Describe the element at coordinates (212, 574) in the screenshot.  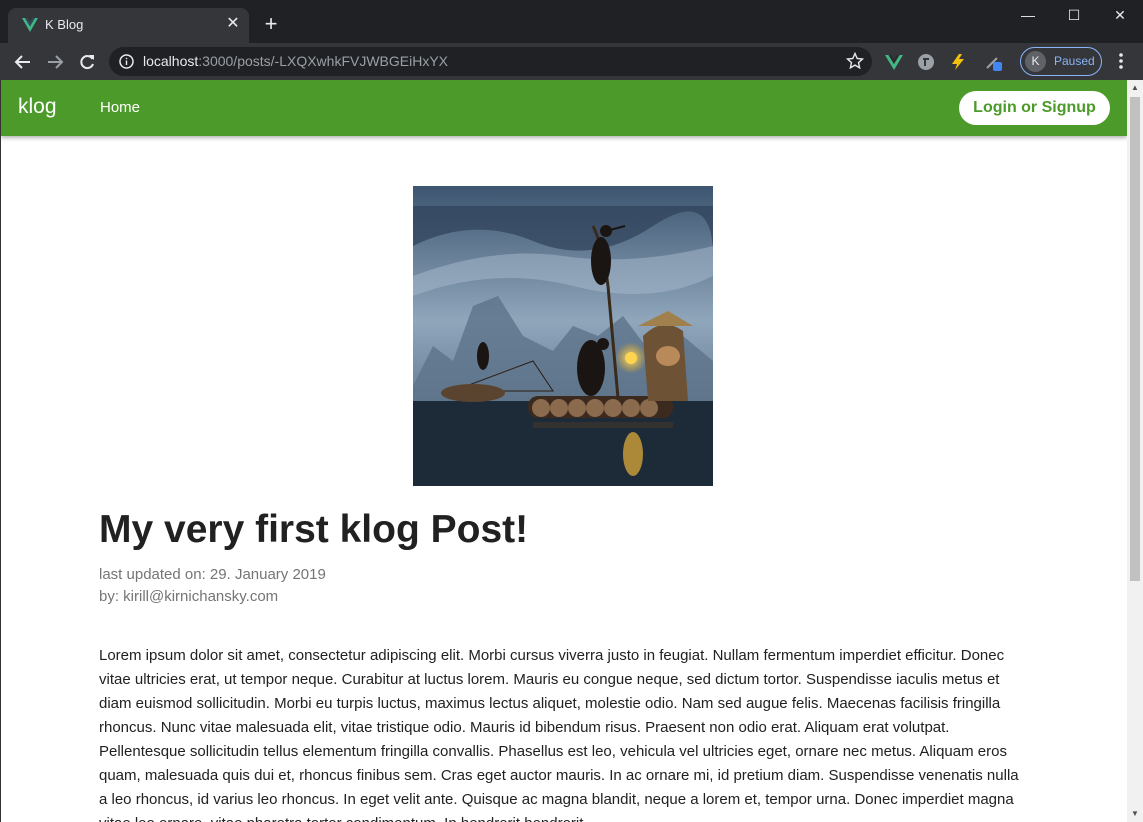
I see `post-updated-date: last updated on: 29. January 2019` at that location.